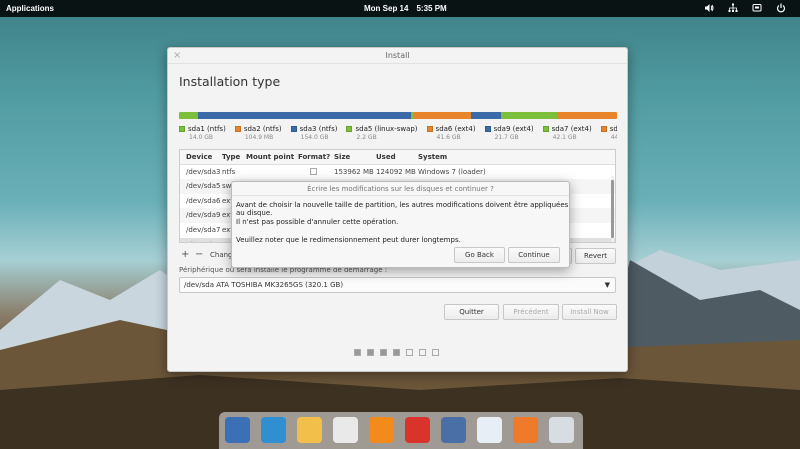  I want to click on header-device: Device, so click(200, 157).